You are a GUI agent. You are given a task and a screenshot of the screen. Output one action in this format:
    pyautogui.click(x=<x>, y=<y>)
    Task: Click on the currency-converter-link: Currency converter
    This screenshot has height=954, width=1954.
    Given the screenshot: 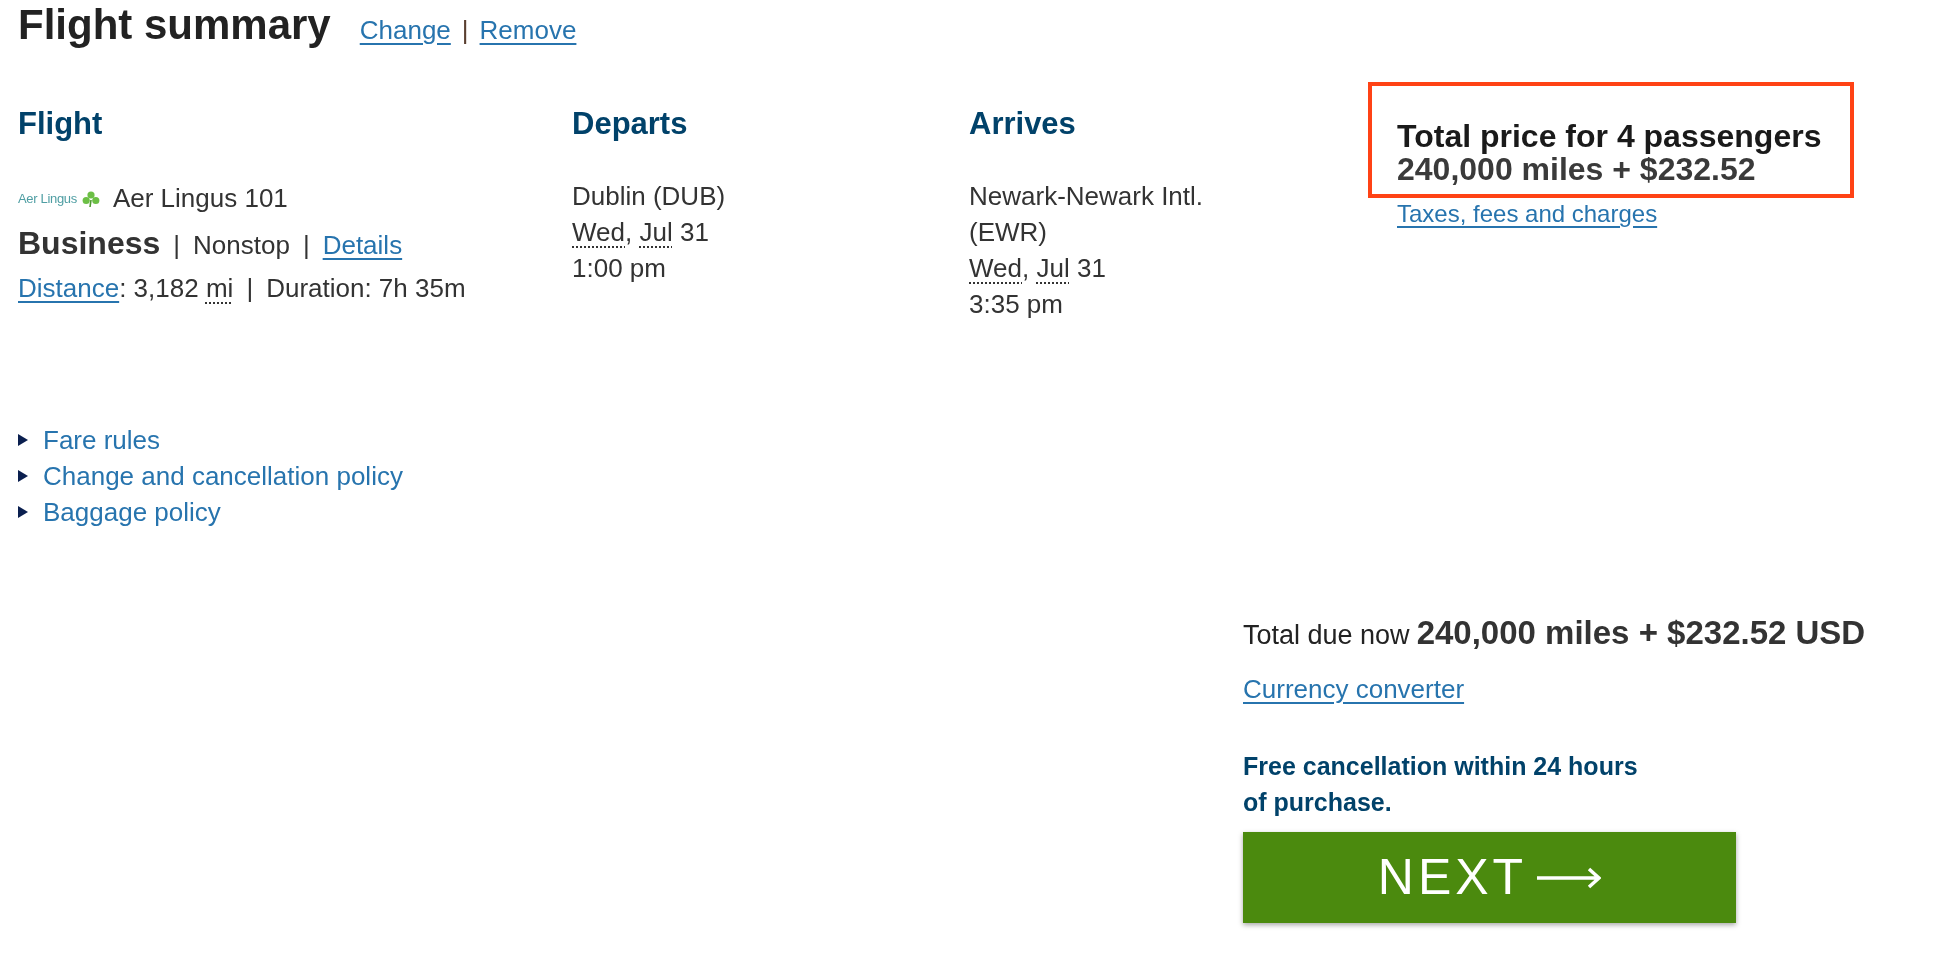 What is the action you would take?
    pyautogui.click(x=1354, y=689)
    